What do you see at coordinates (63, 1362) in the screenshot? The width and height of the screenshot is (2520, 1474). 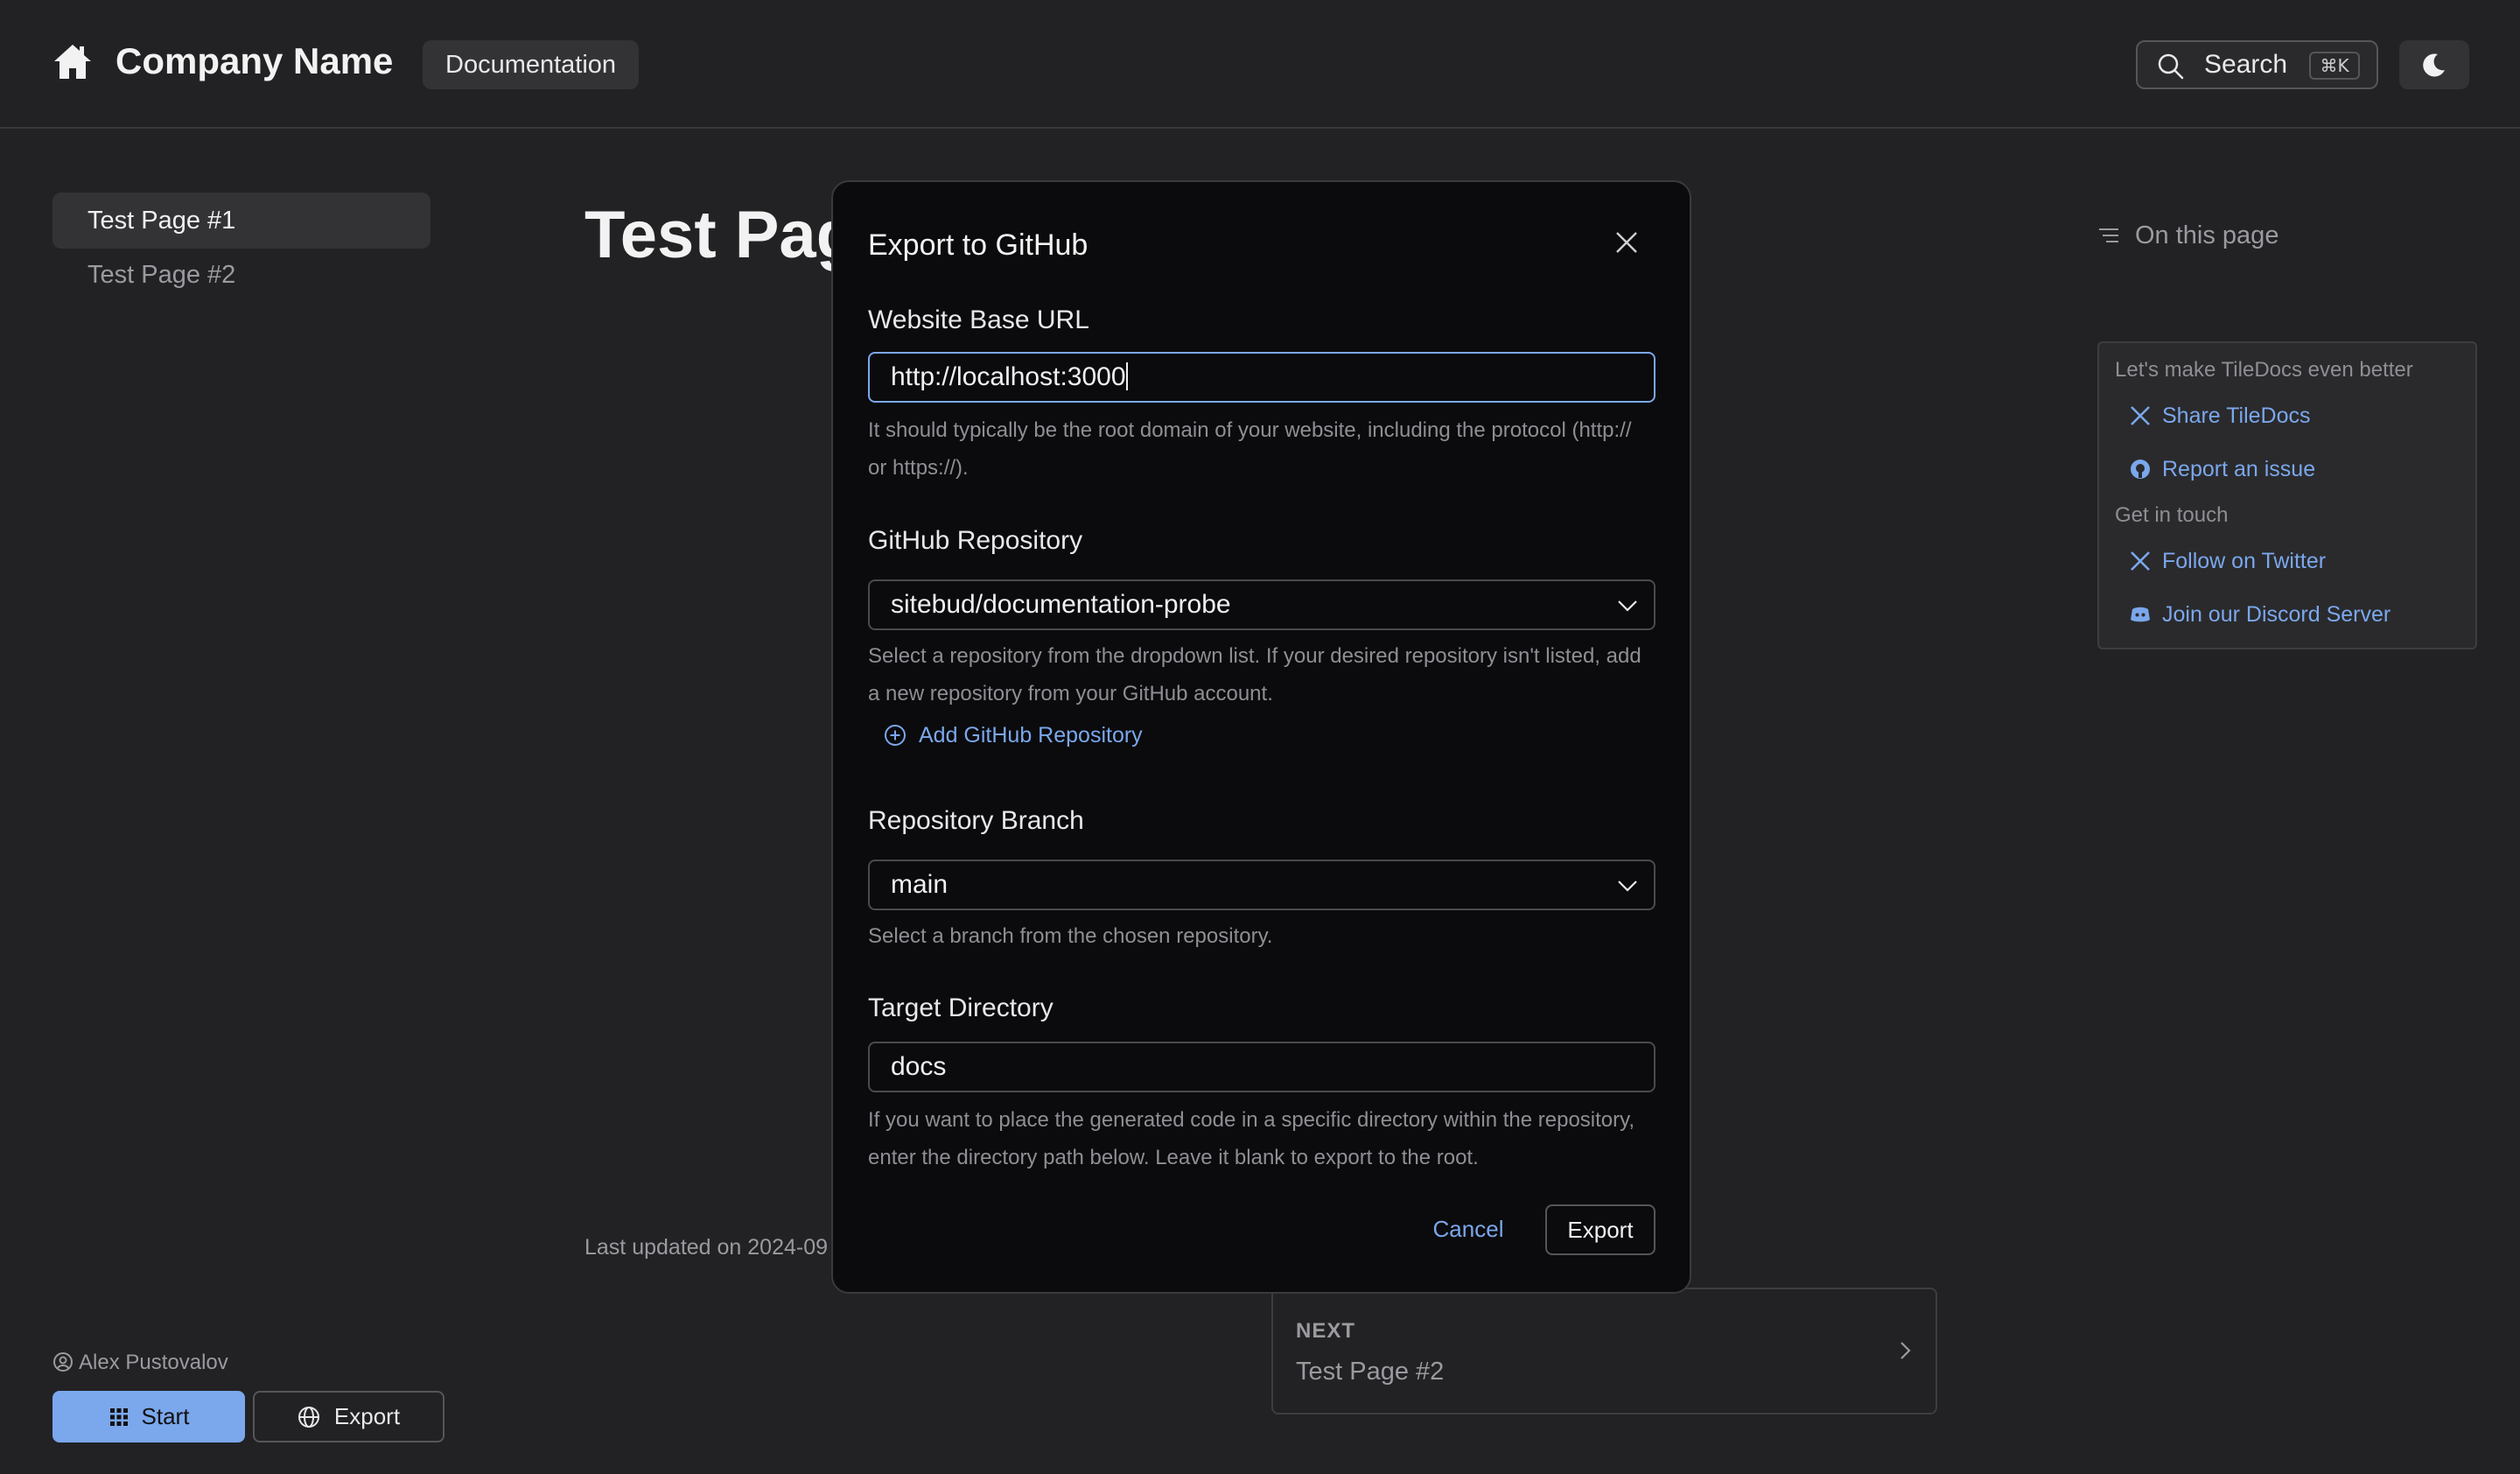 I see `user-circle-icon` at bounding box center [63, 1362].